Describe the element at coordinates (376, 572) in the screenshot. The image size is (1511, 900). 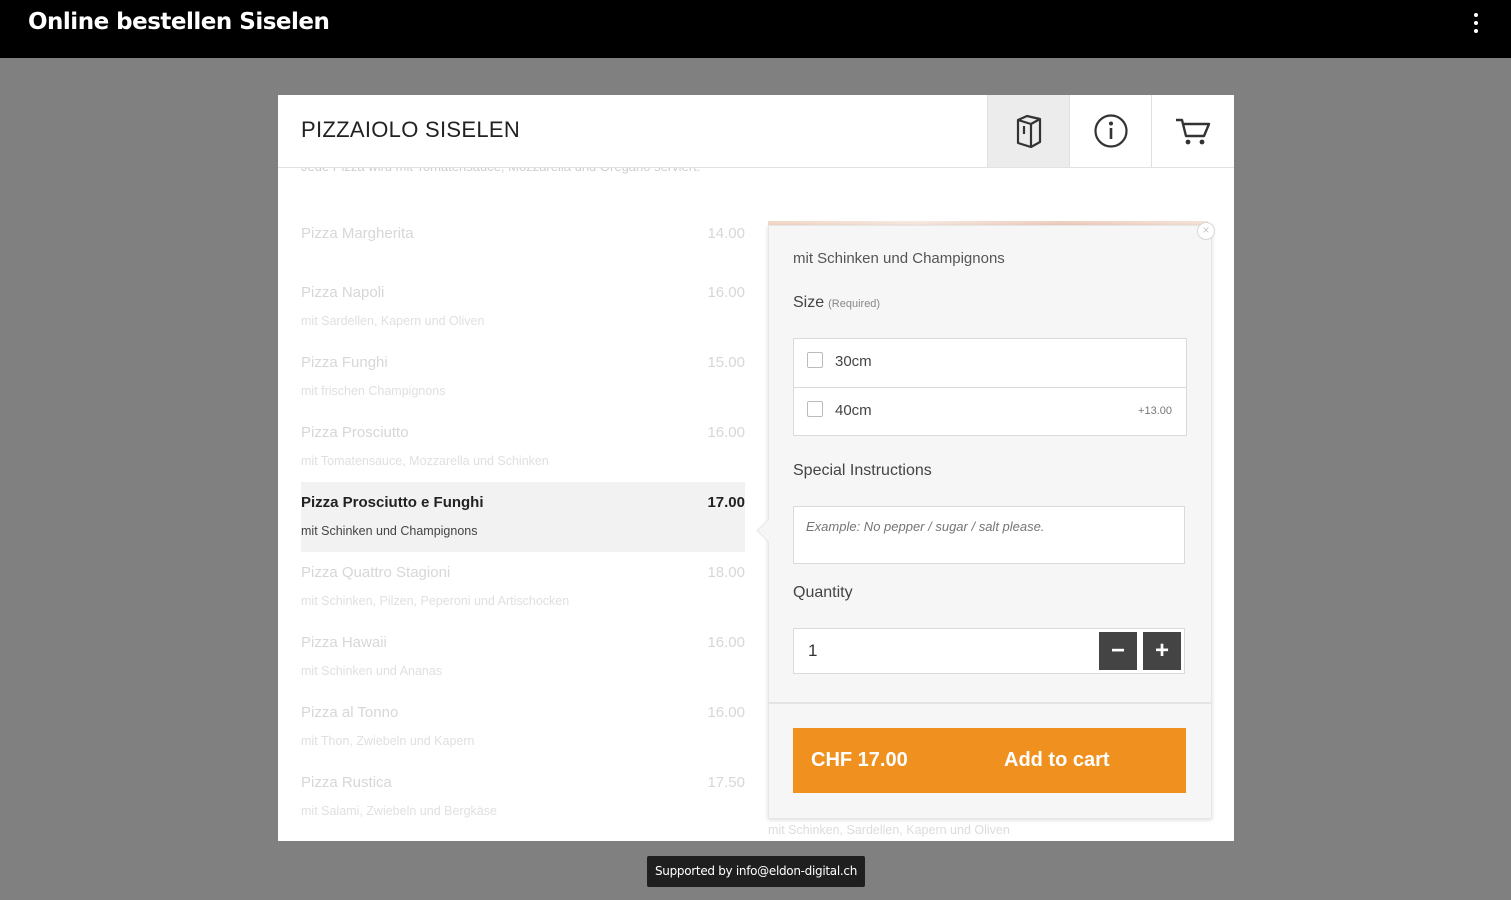
I see `menu-item-name: Pizza Quattro Stagioni` at that location.